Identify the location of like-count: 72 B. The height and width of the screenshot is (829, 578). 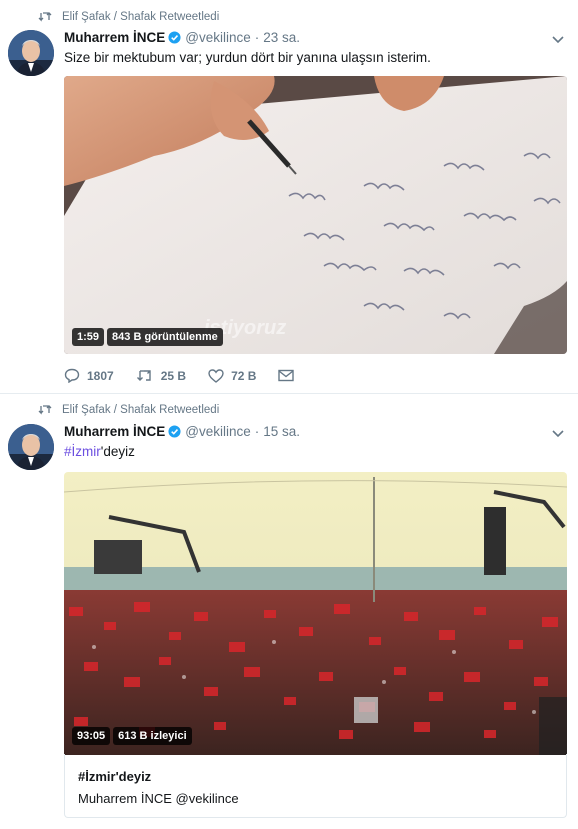
(244, 375).